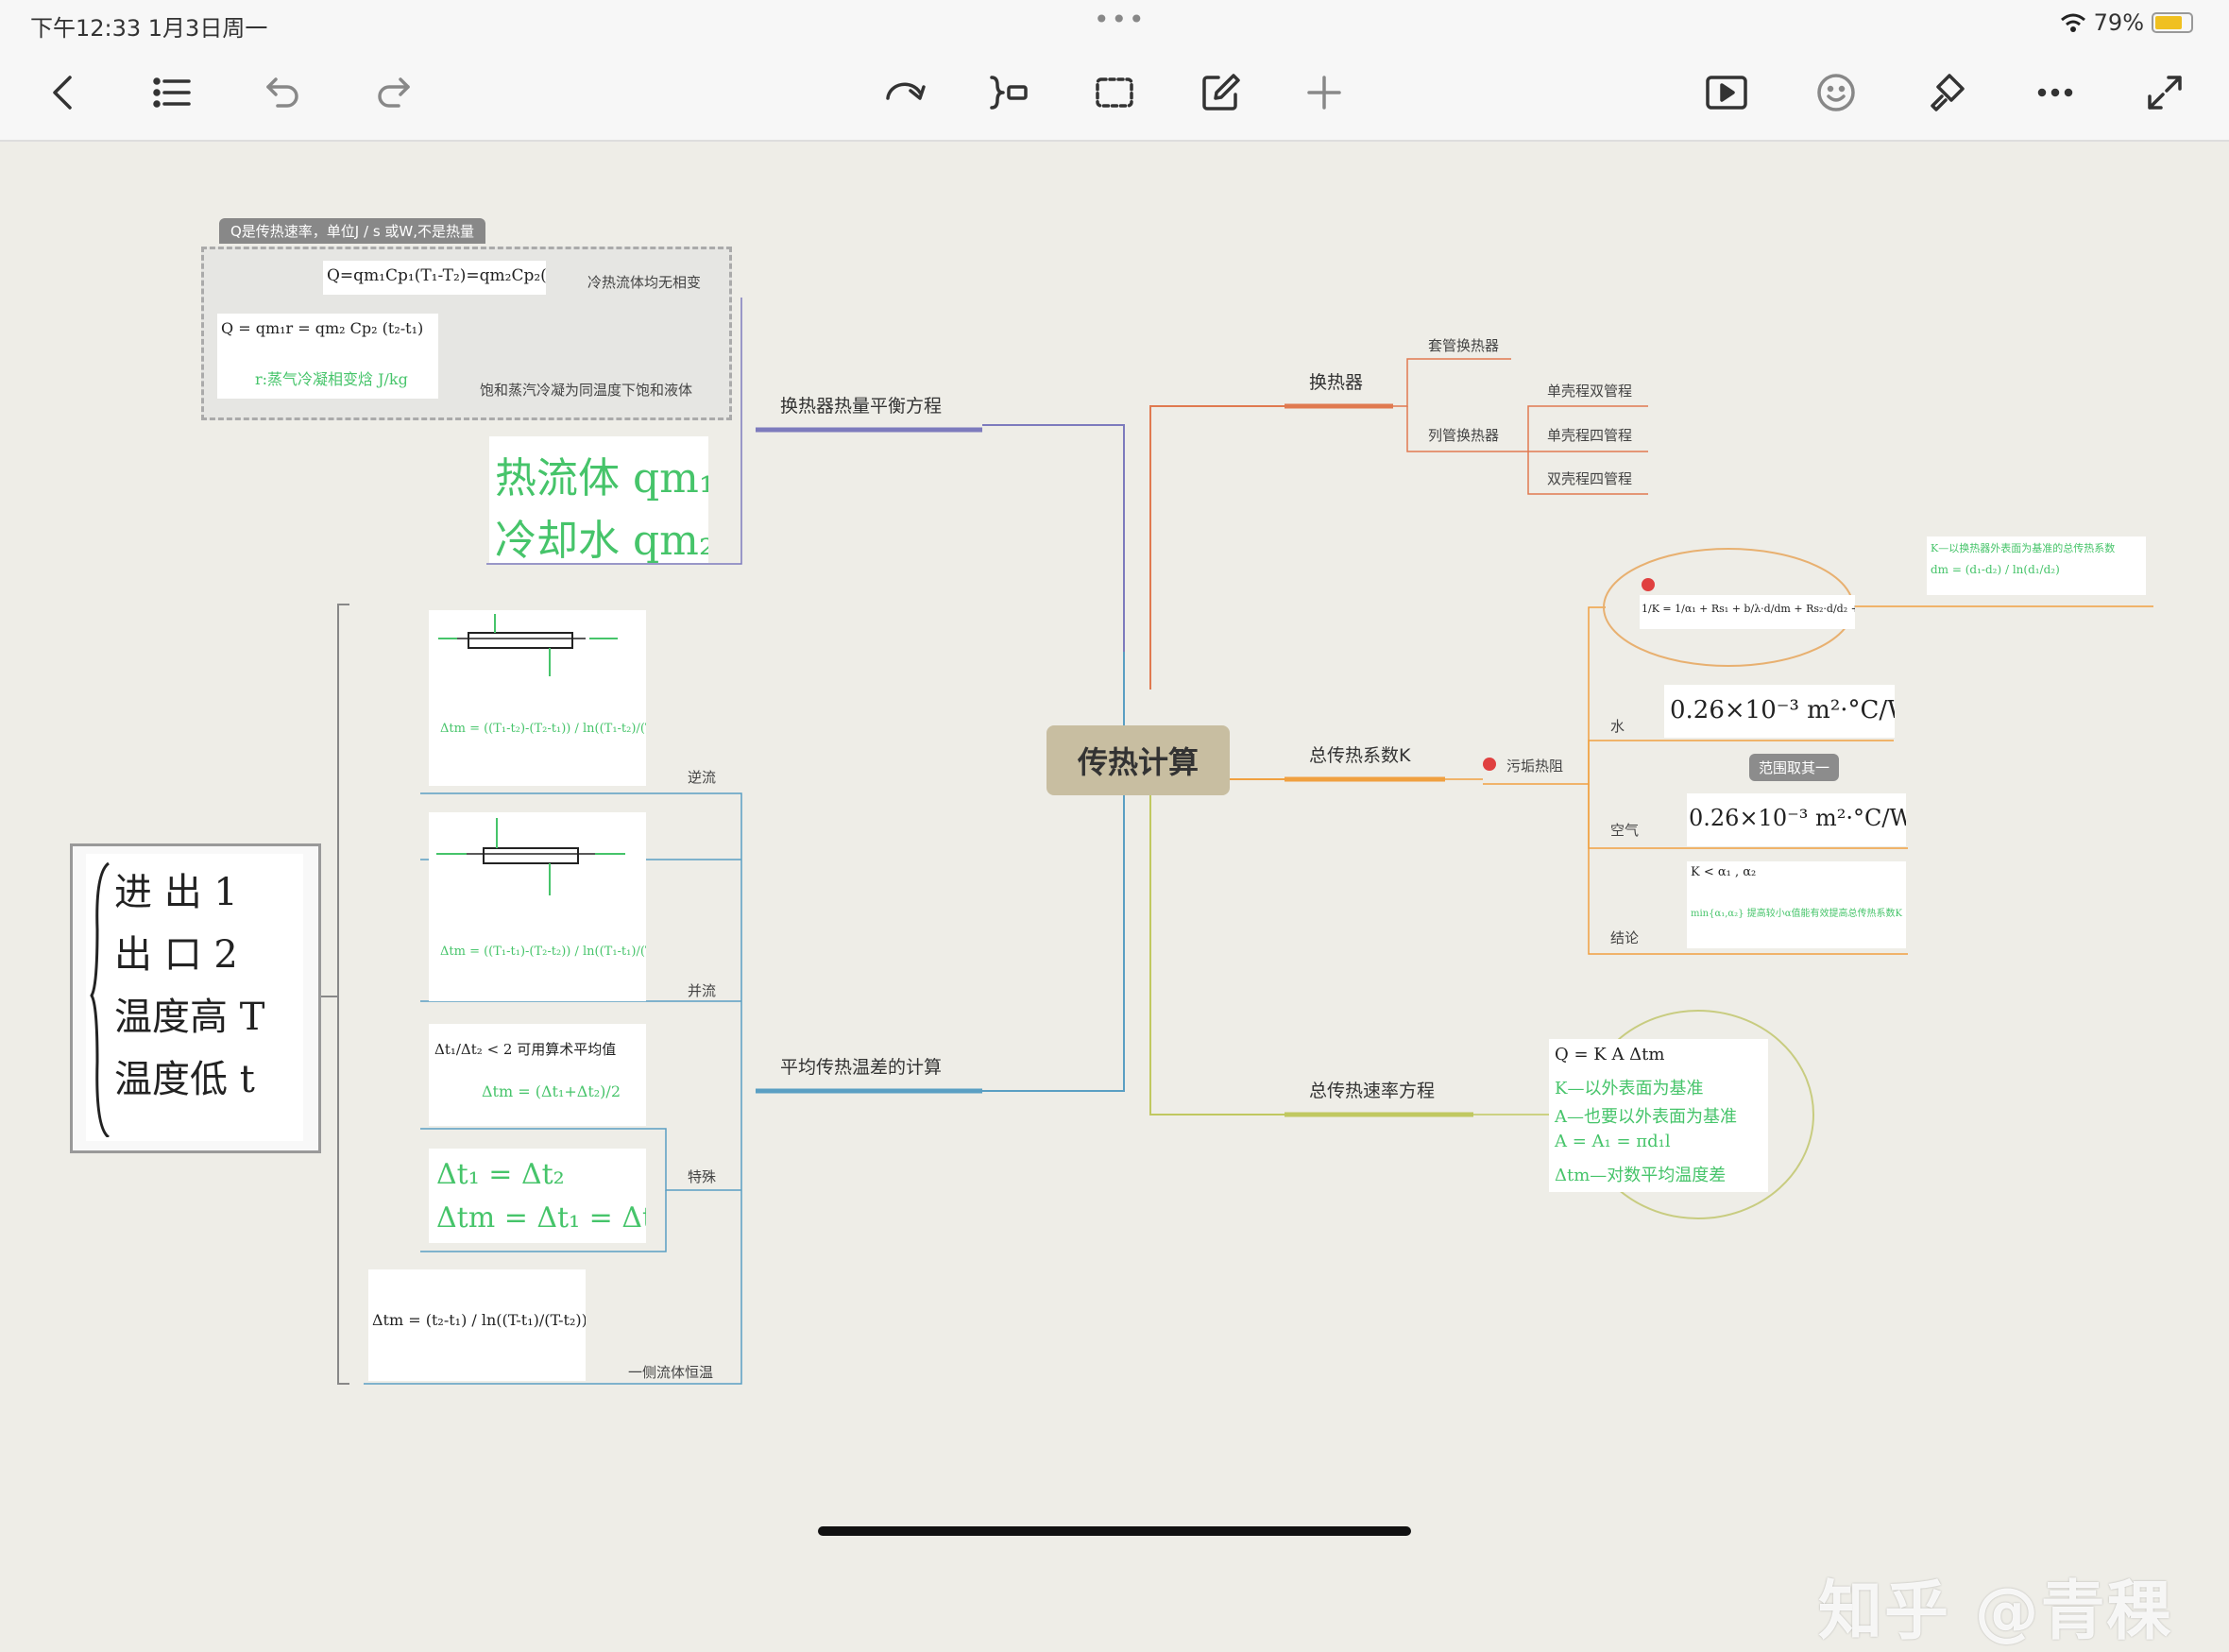 The image size is (2229, 1652). Describe the element at coordinates (702, 990) in the screenshot. I see `node-parallel-flow: 并流` at that location.